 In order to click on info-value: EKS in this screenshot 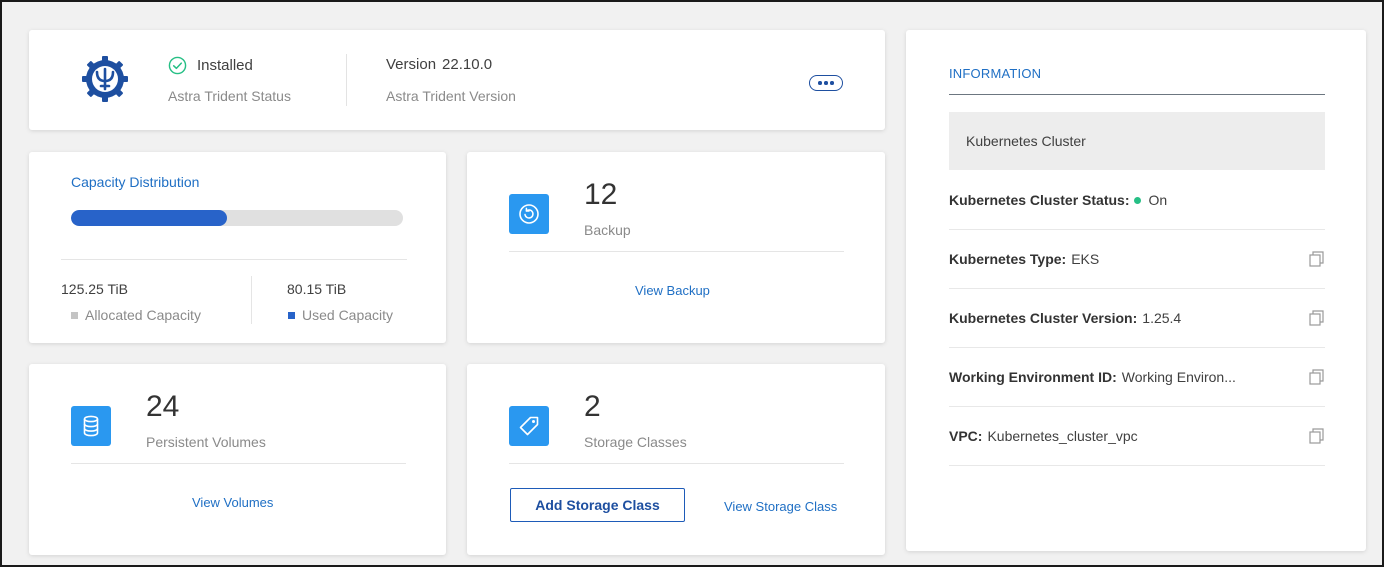, I will do `click(1085, 259)`.